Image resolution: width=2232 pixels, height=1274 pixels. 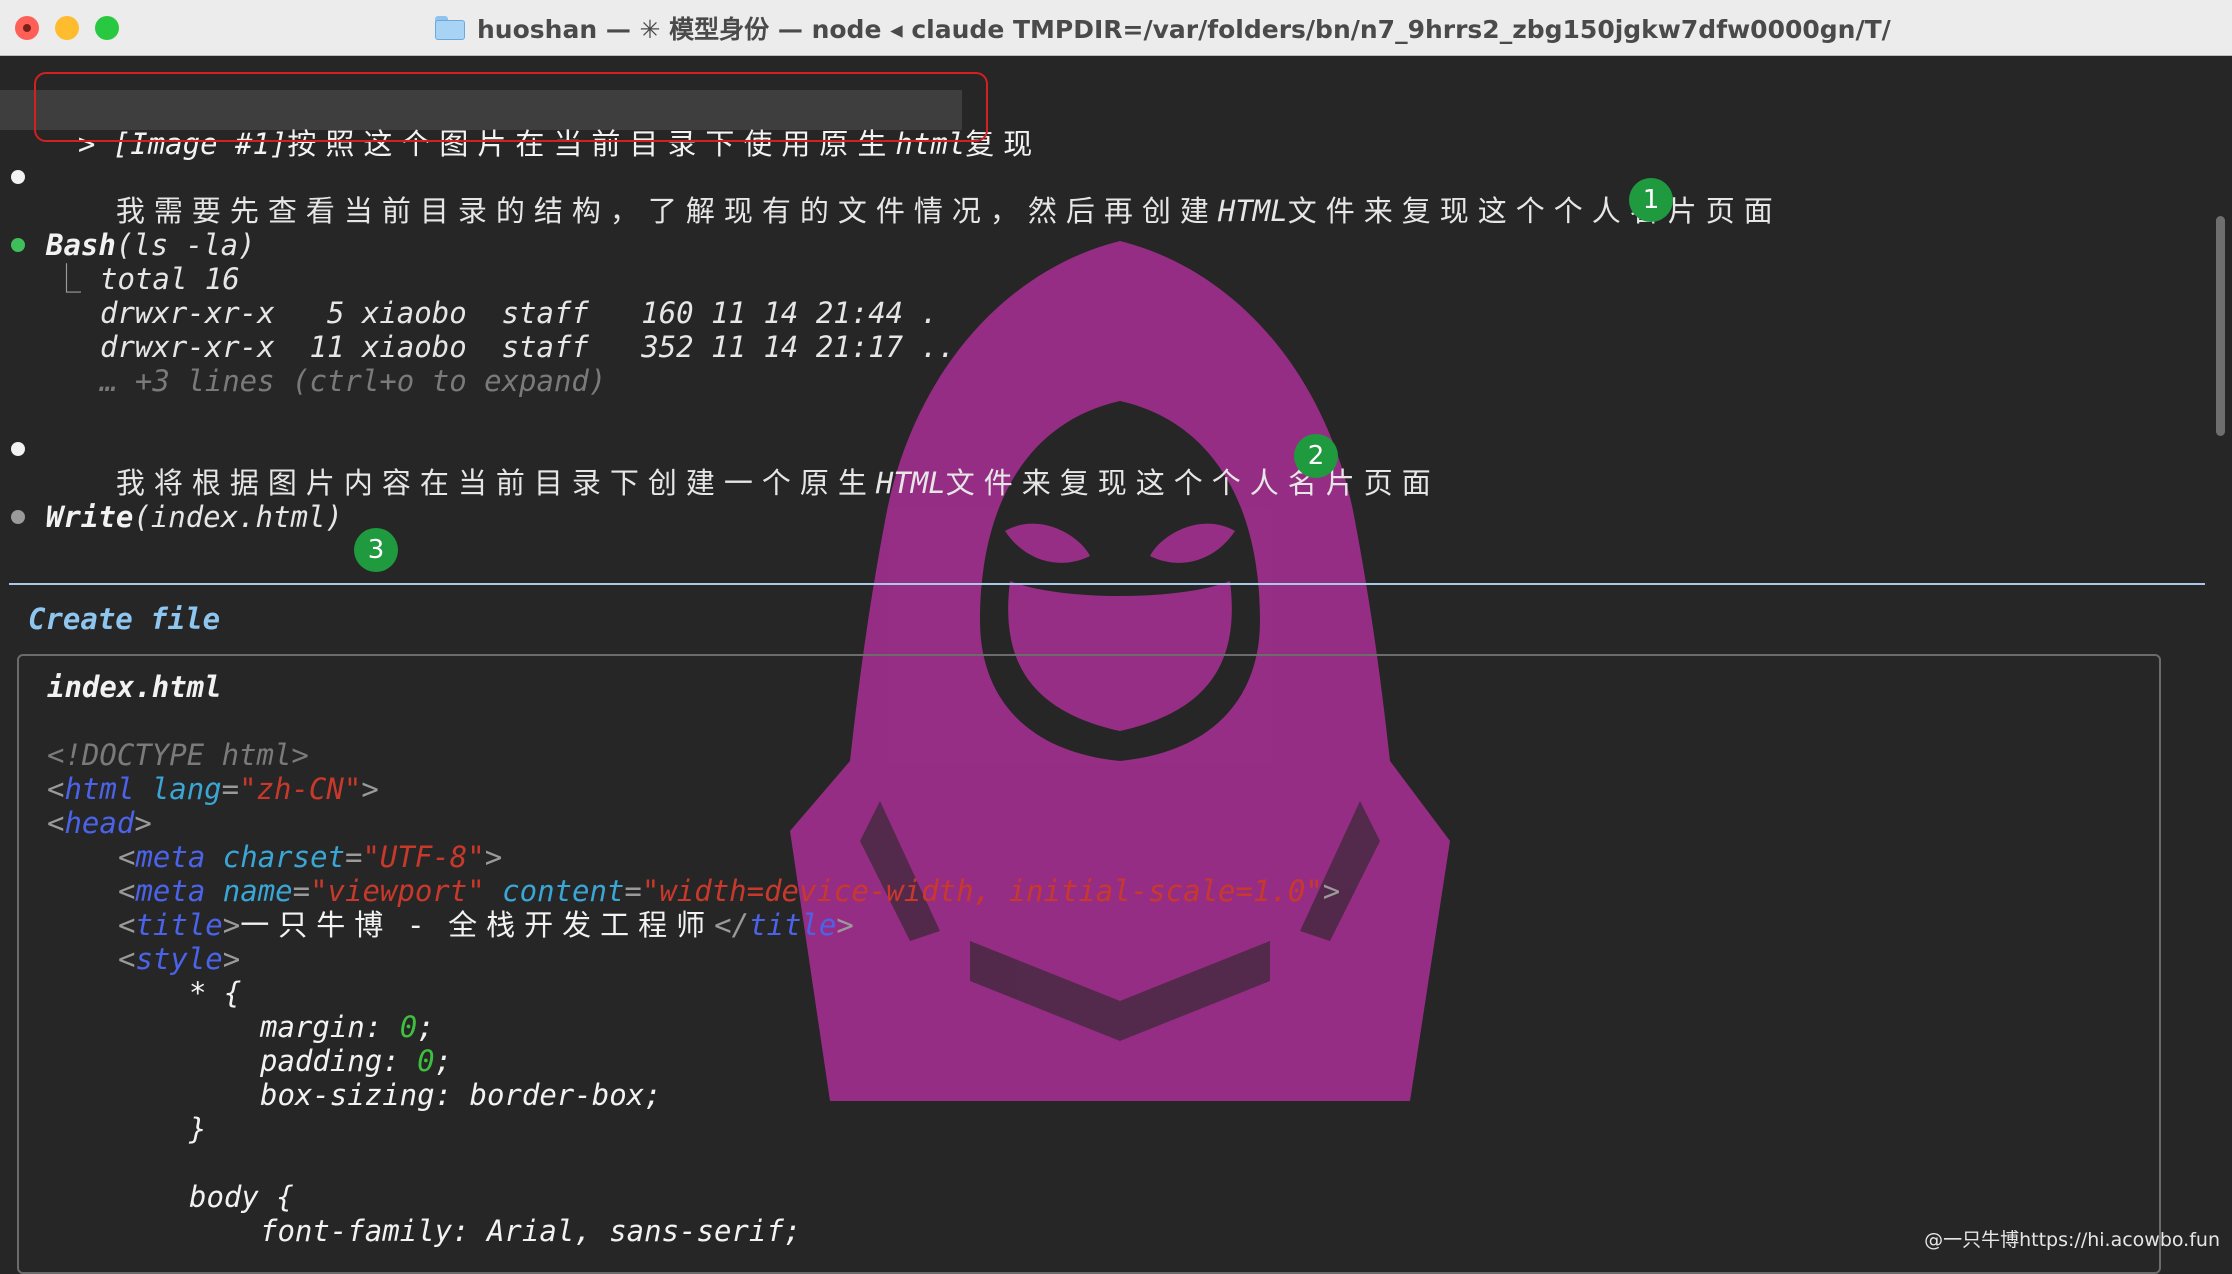 I want to click on code-line-doctype: <!DOCTYPE html>, so click(x=178, y=755).